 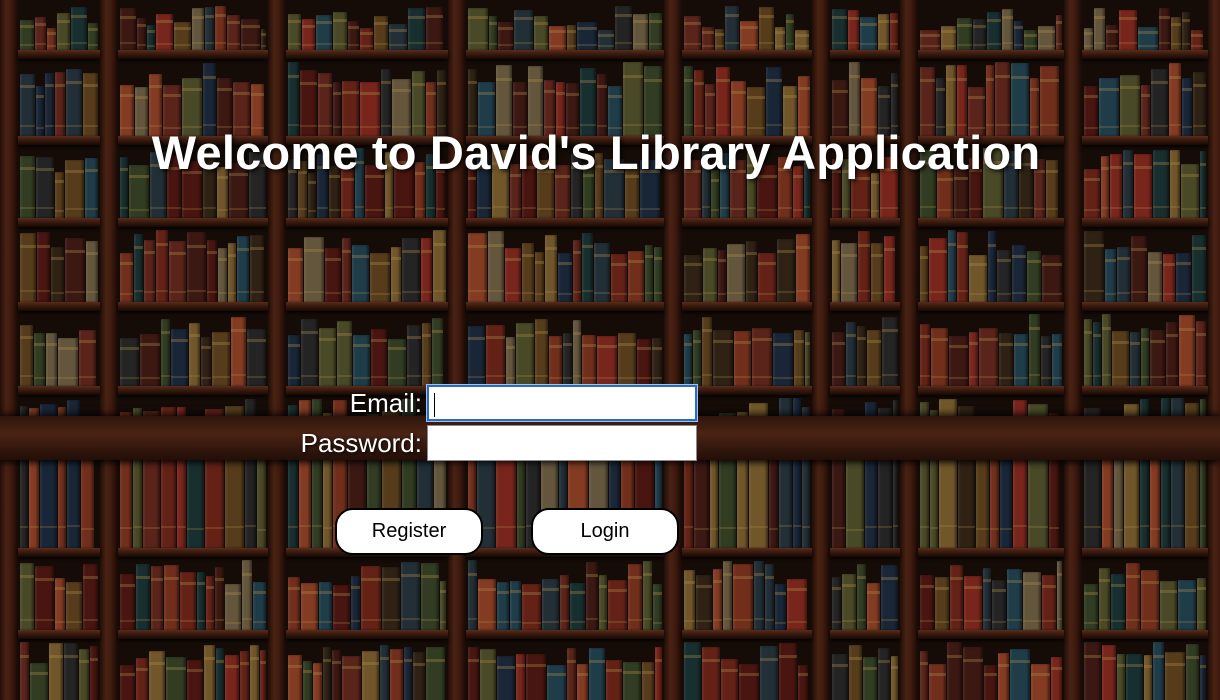 I want to click on email-row: Email:, so click(x=336, y=403).